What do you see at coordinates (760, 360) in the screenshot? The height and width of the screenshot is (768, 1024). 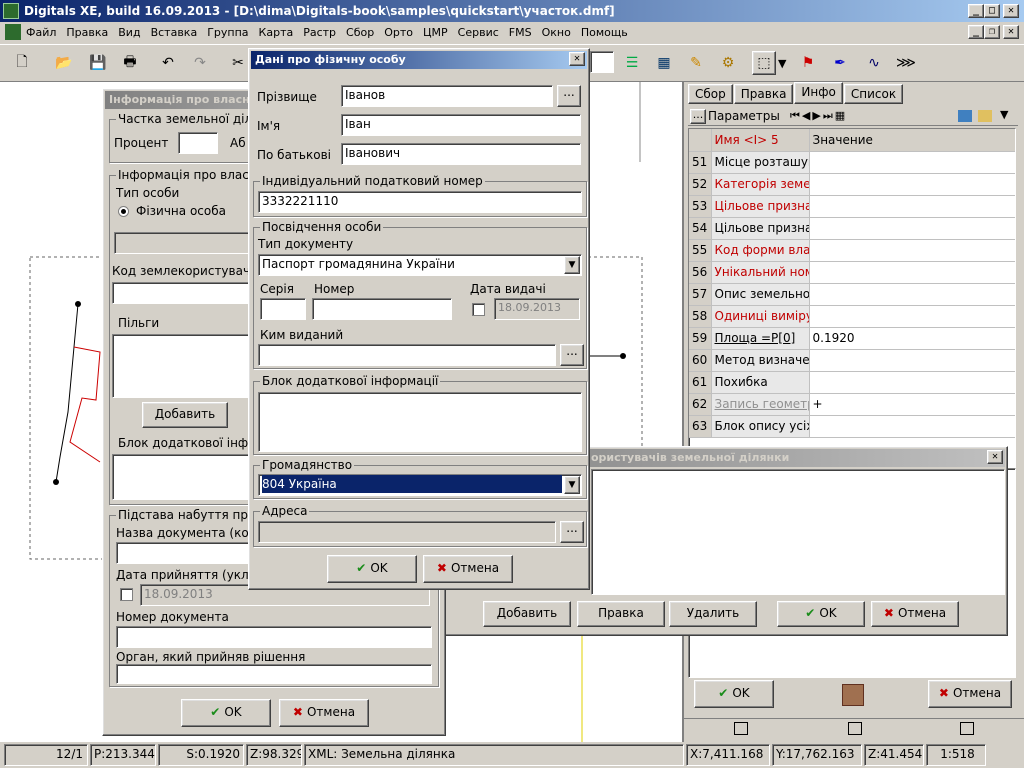 I see `row-name: Метод визначення` at bounding box center [760, 360].